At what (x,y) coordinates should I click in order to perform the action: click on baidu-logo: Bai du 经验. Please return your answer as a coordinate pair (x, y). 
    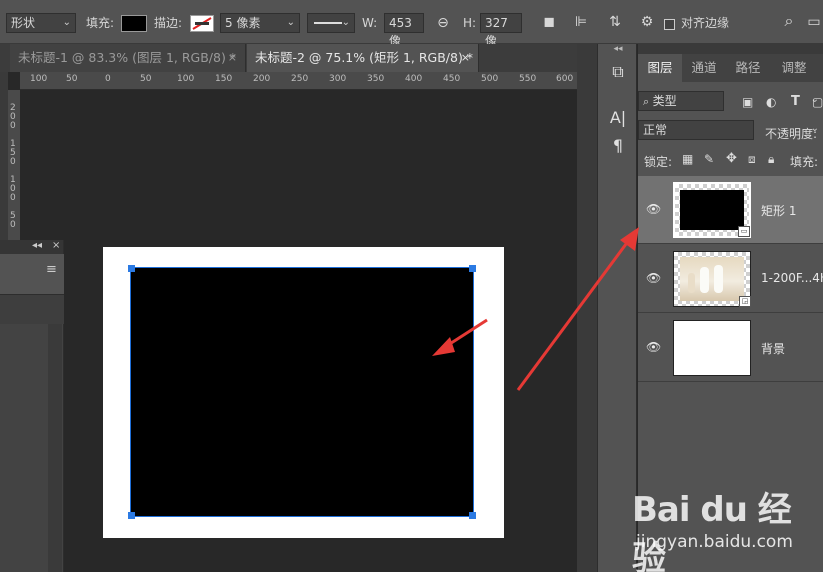
    Looking at the image, I should click on (712, 531).